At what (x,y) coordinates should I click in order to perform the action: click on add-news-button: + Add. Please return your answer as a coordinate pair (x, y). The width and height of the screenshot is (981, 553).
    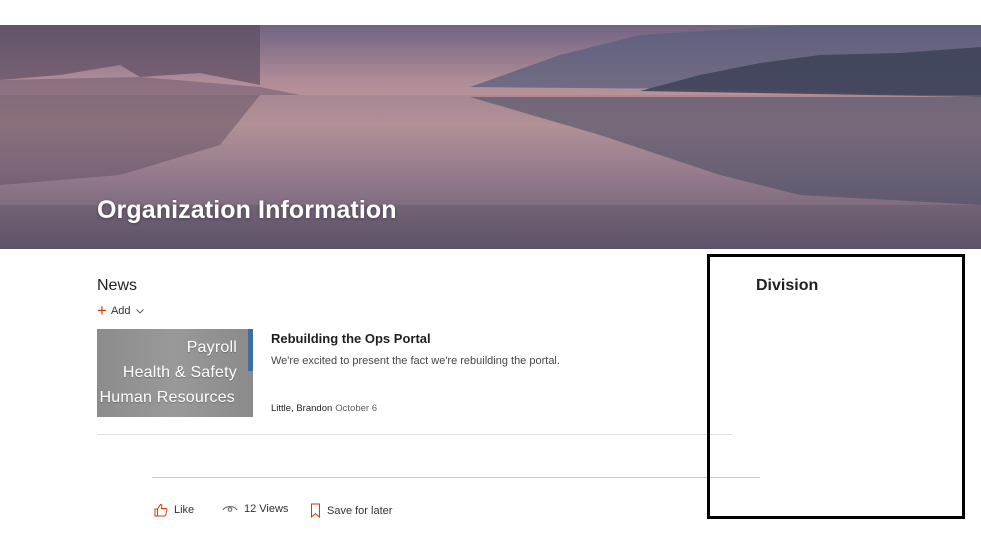
    Looking at the image, I should click on (121, 311).